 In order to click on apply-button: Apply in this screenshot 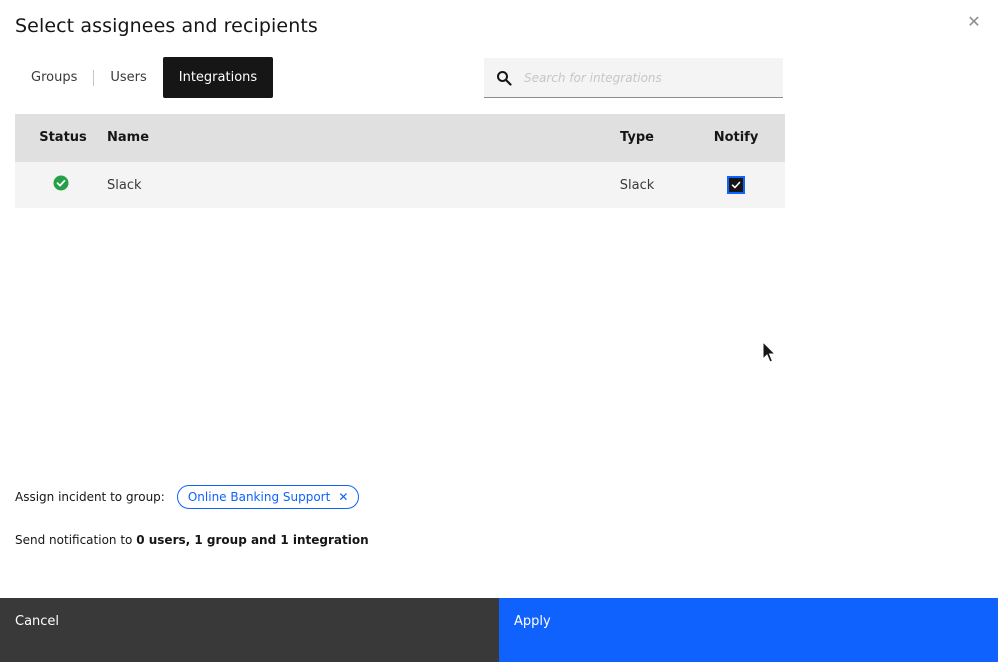, I will do `click(748, 630)`.